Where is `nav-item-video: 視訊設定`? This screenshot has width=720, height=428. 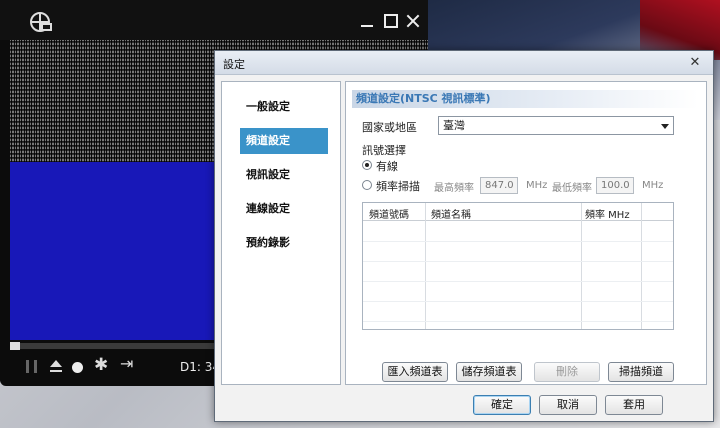
nav-item-video: 視訊設定 is located at coordinates (284, 175).